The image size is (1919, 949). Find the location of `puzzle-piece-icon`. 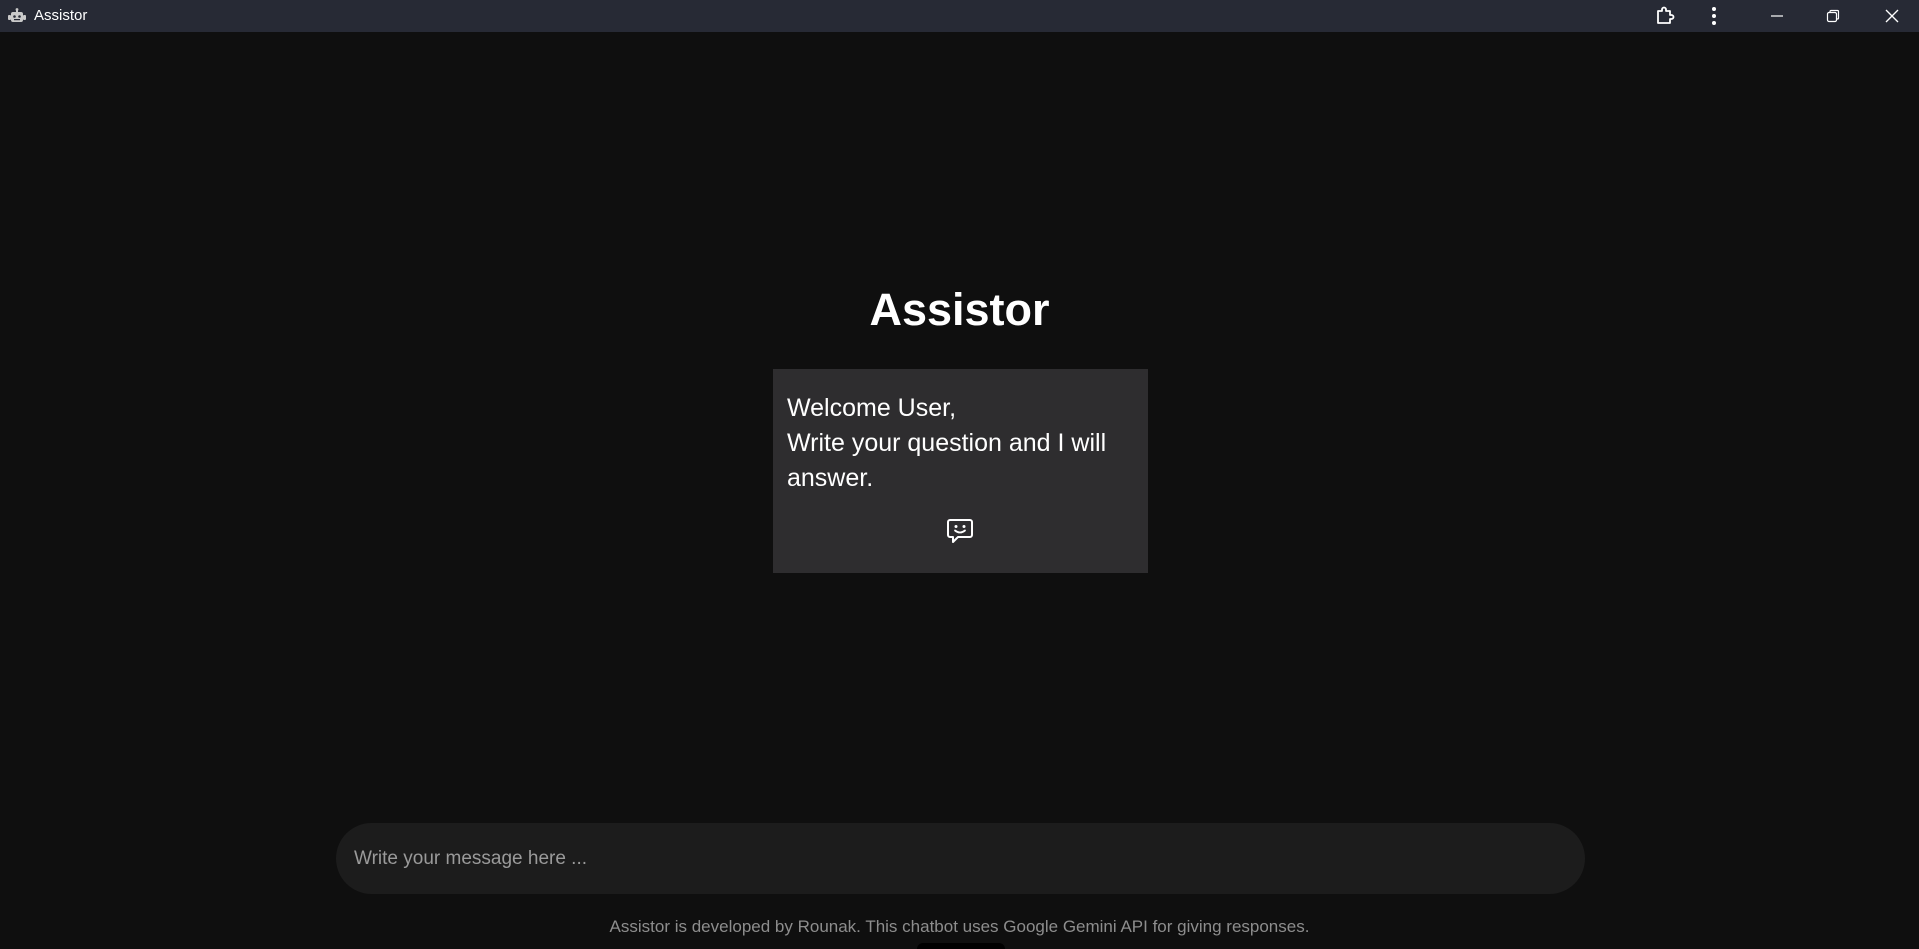

puzzle-piece-icon is located at coordinates (1666, 15).